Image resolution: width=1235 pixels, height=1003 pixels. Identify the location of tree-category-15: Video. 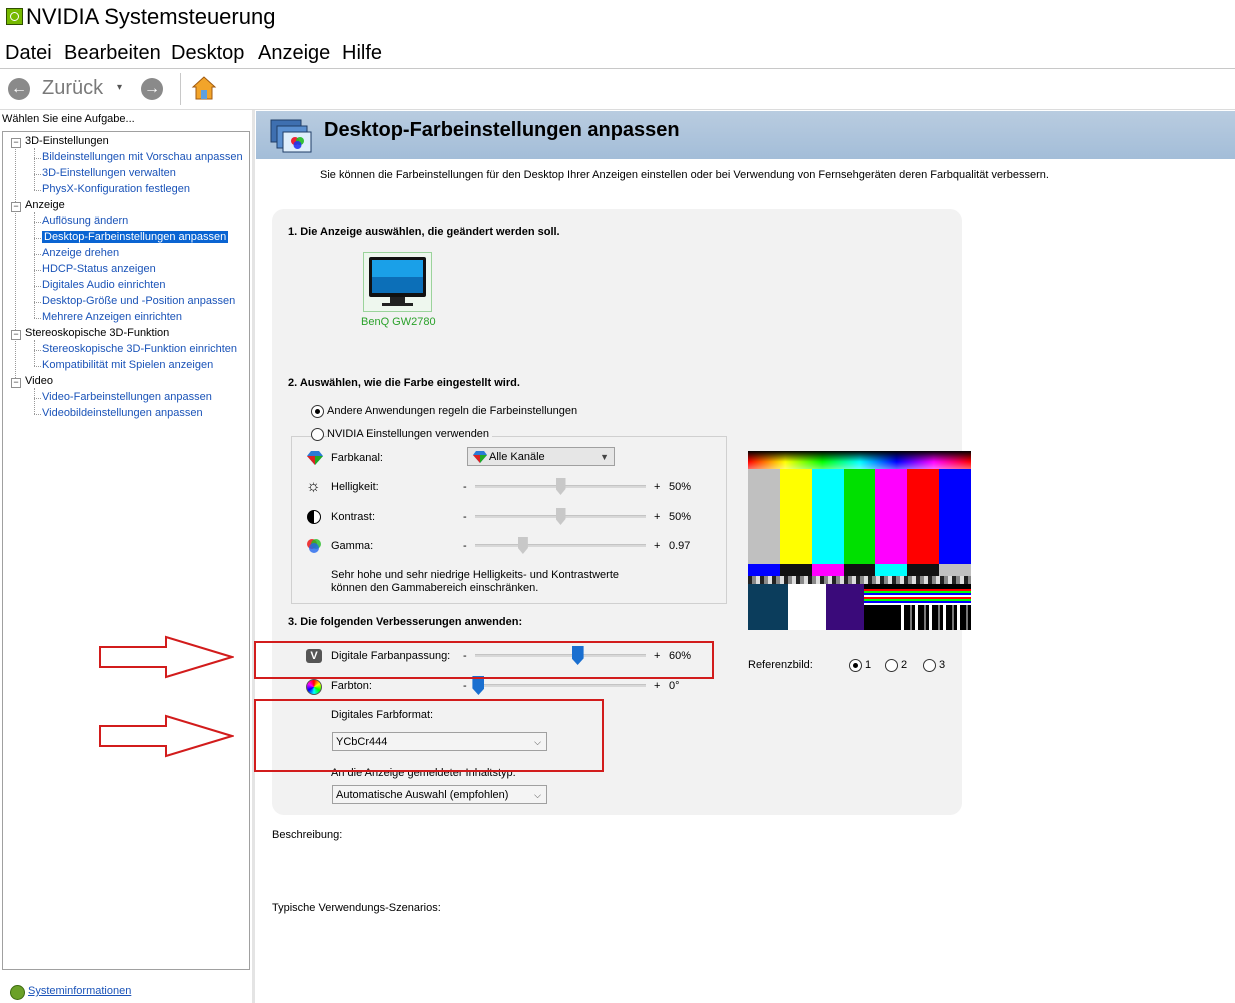
(39, 381).